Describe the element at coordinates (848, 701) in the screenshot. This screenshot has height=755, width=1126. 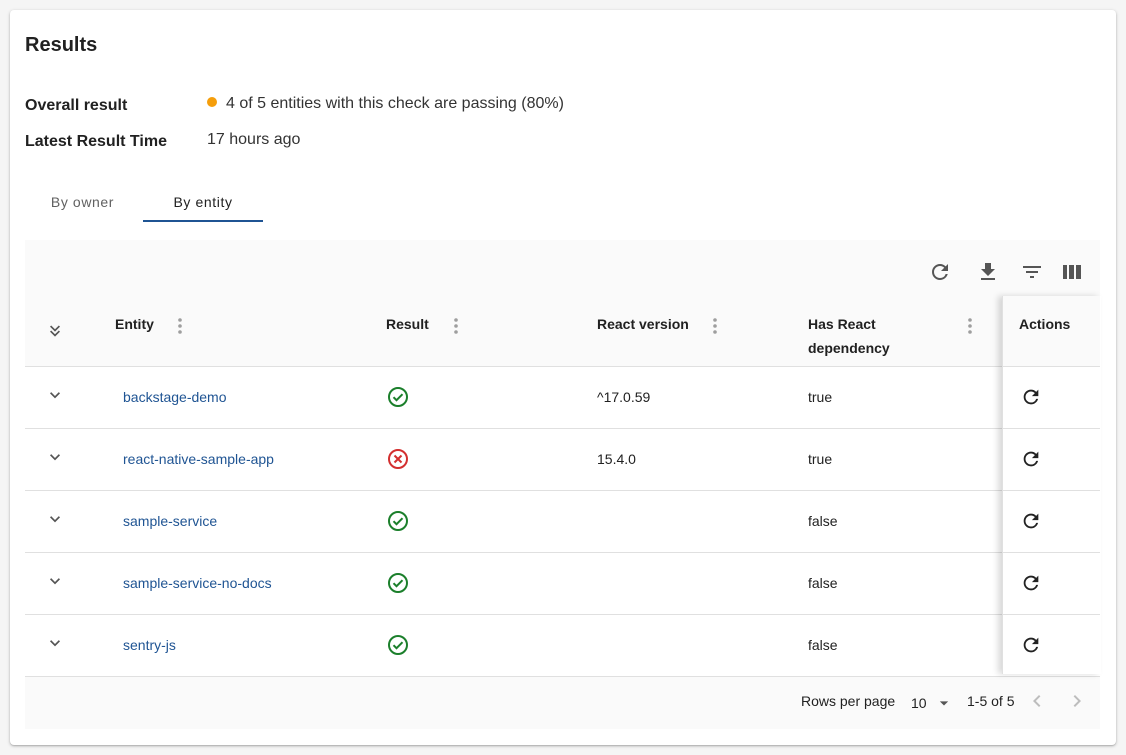
I see `rows-per-page-label: Rows per page` at that location.